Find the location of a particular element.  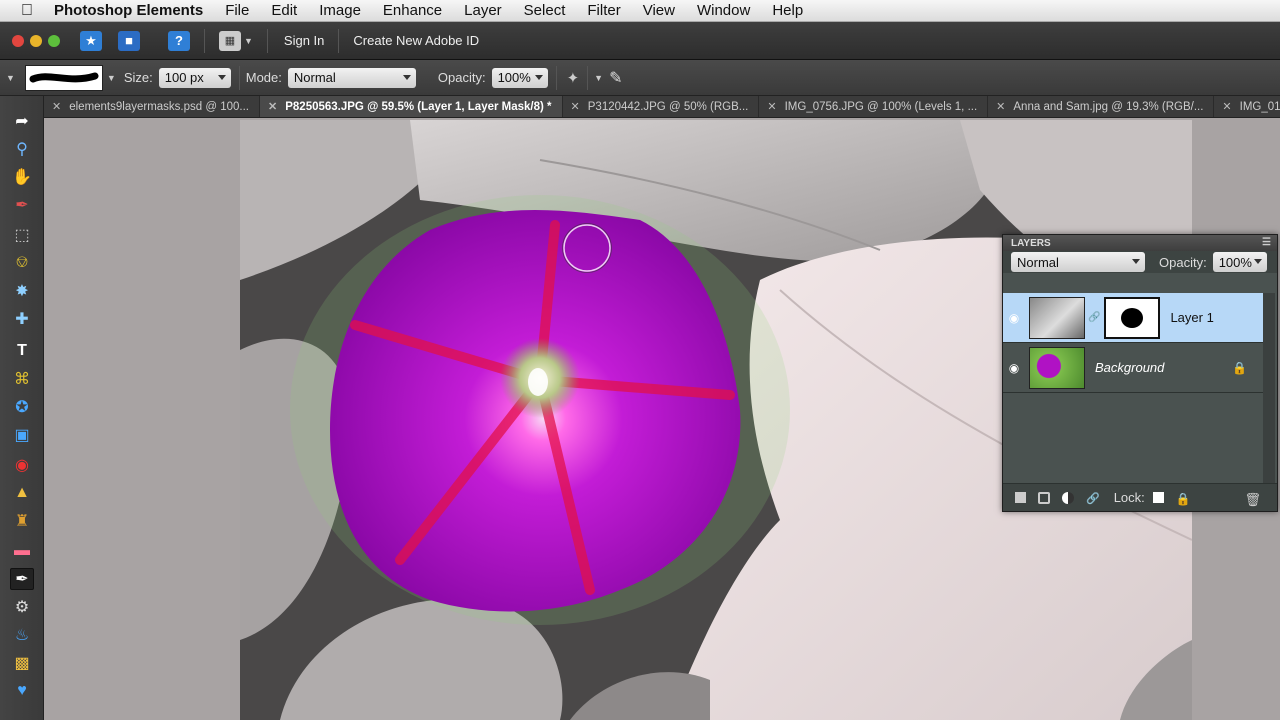

menu-layer: Layer is located at coordinates (483, 10).